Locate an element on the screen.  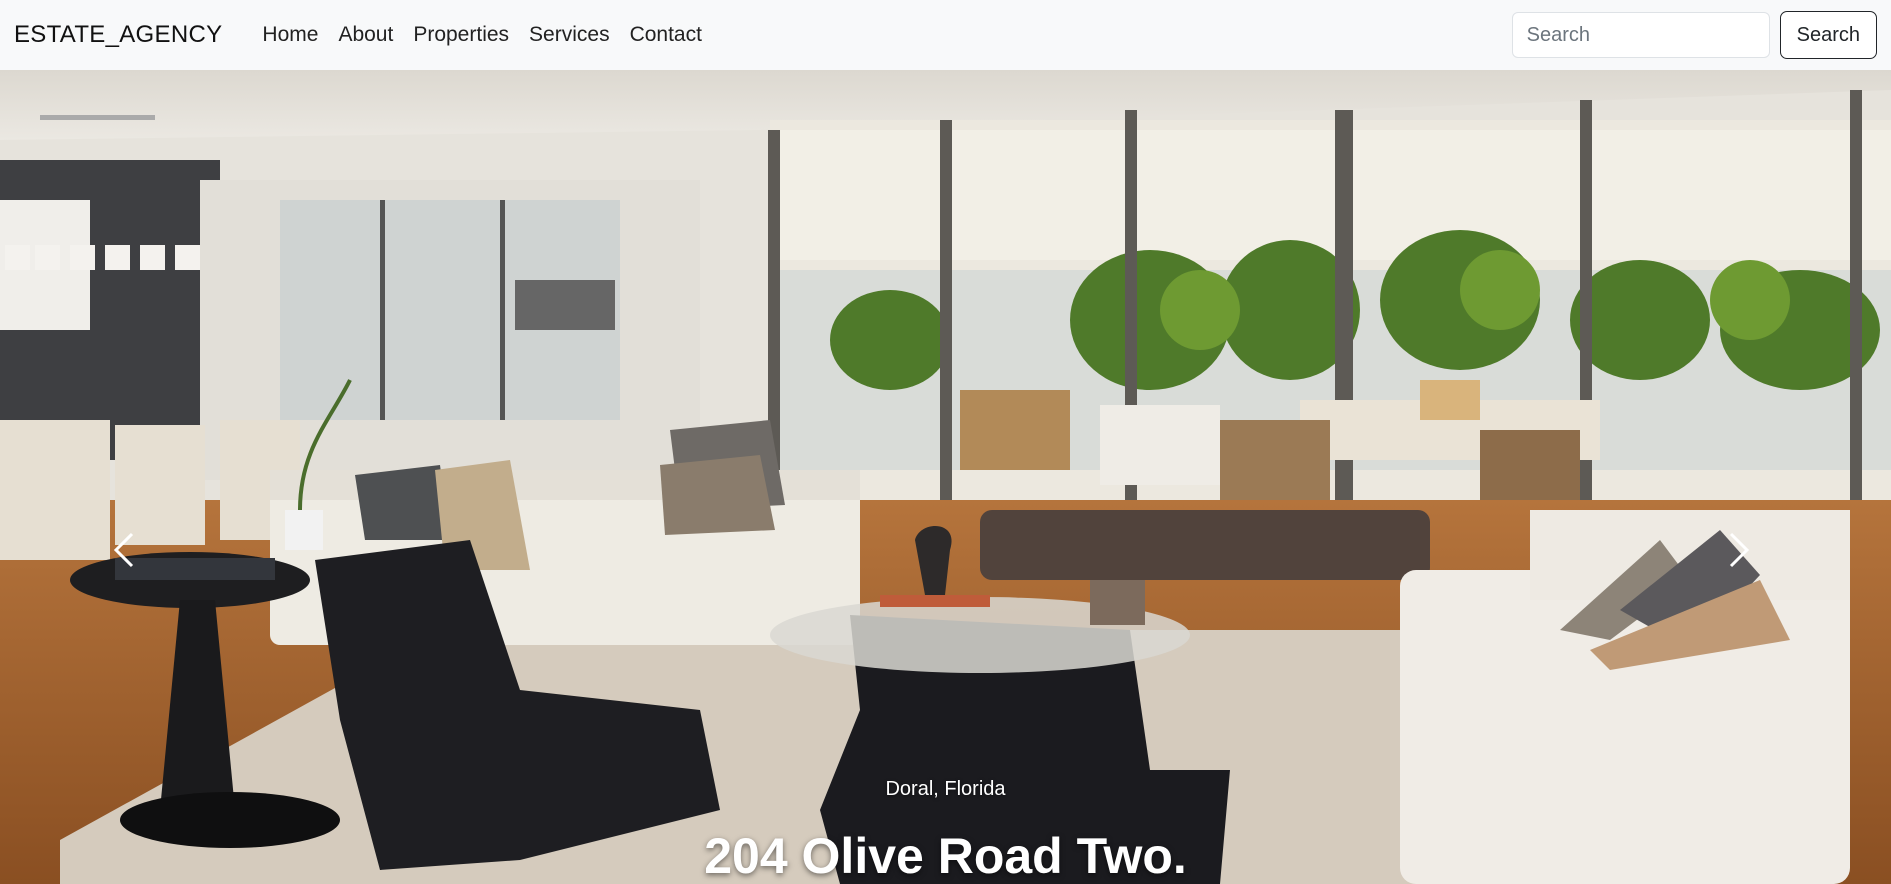
nav-link-services: Services is located at coordinates (569, 35).